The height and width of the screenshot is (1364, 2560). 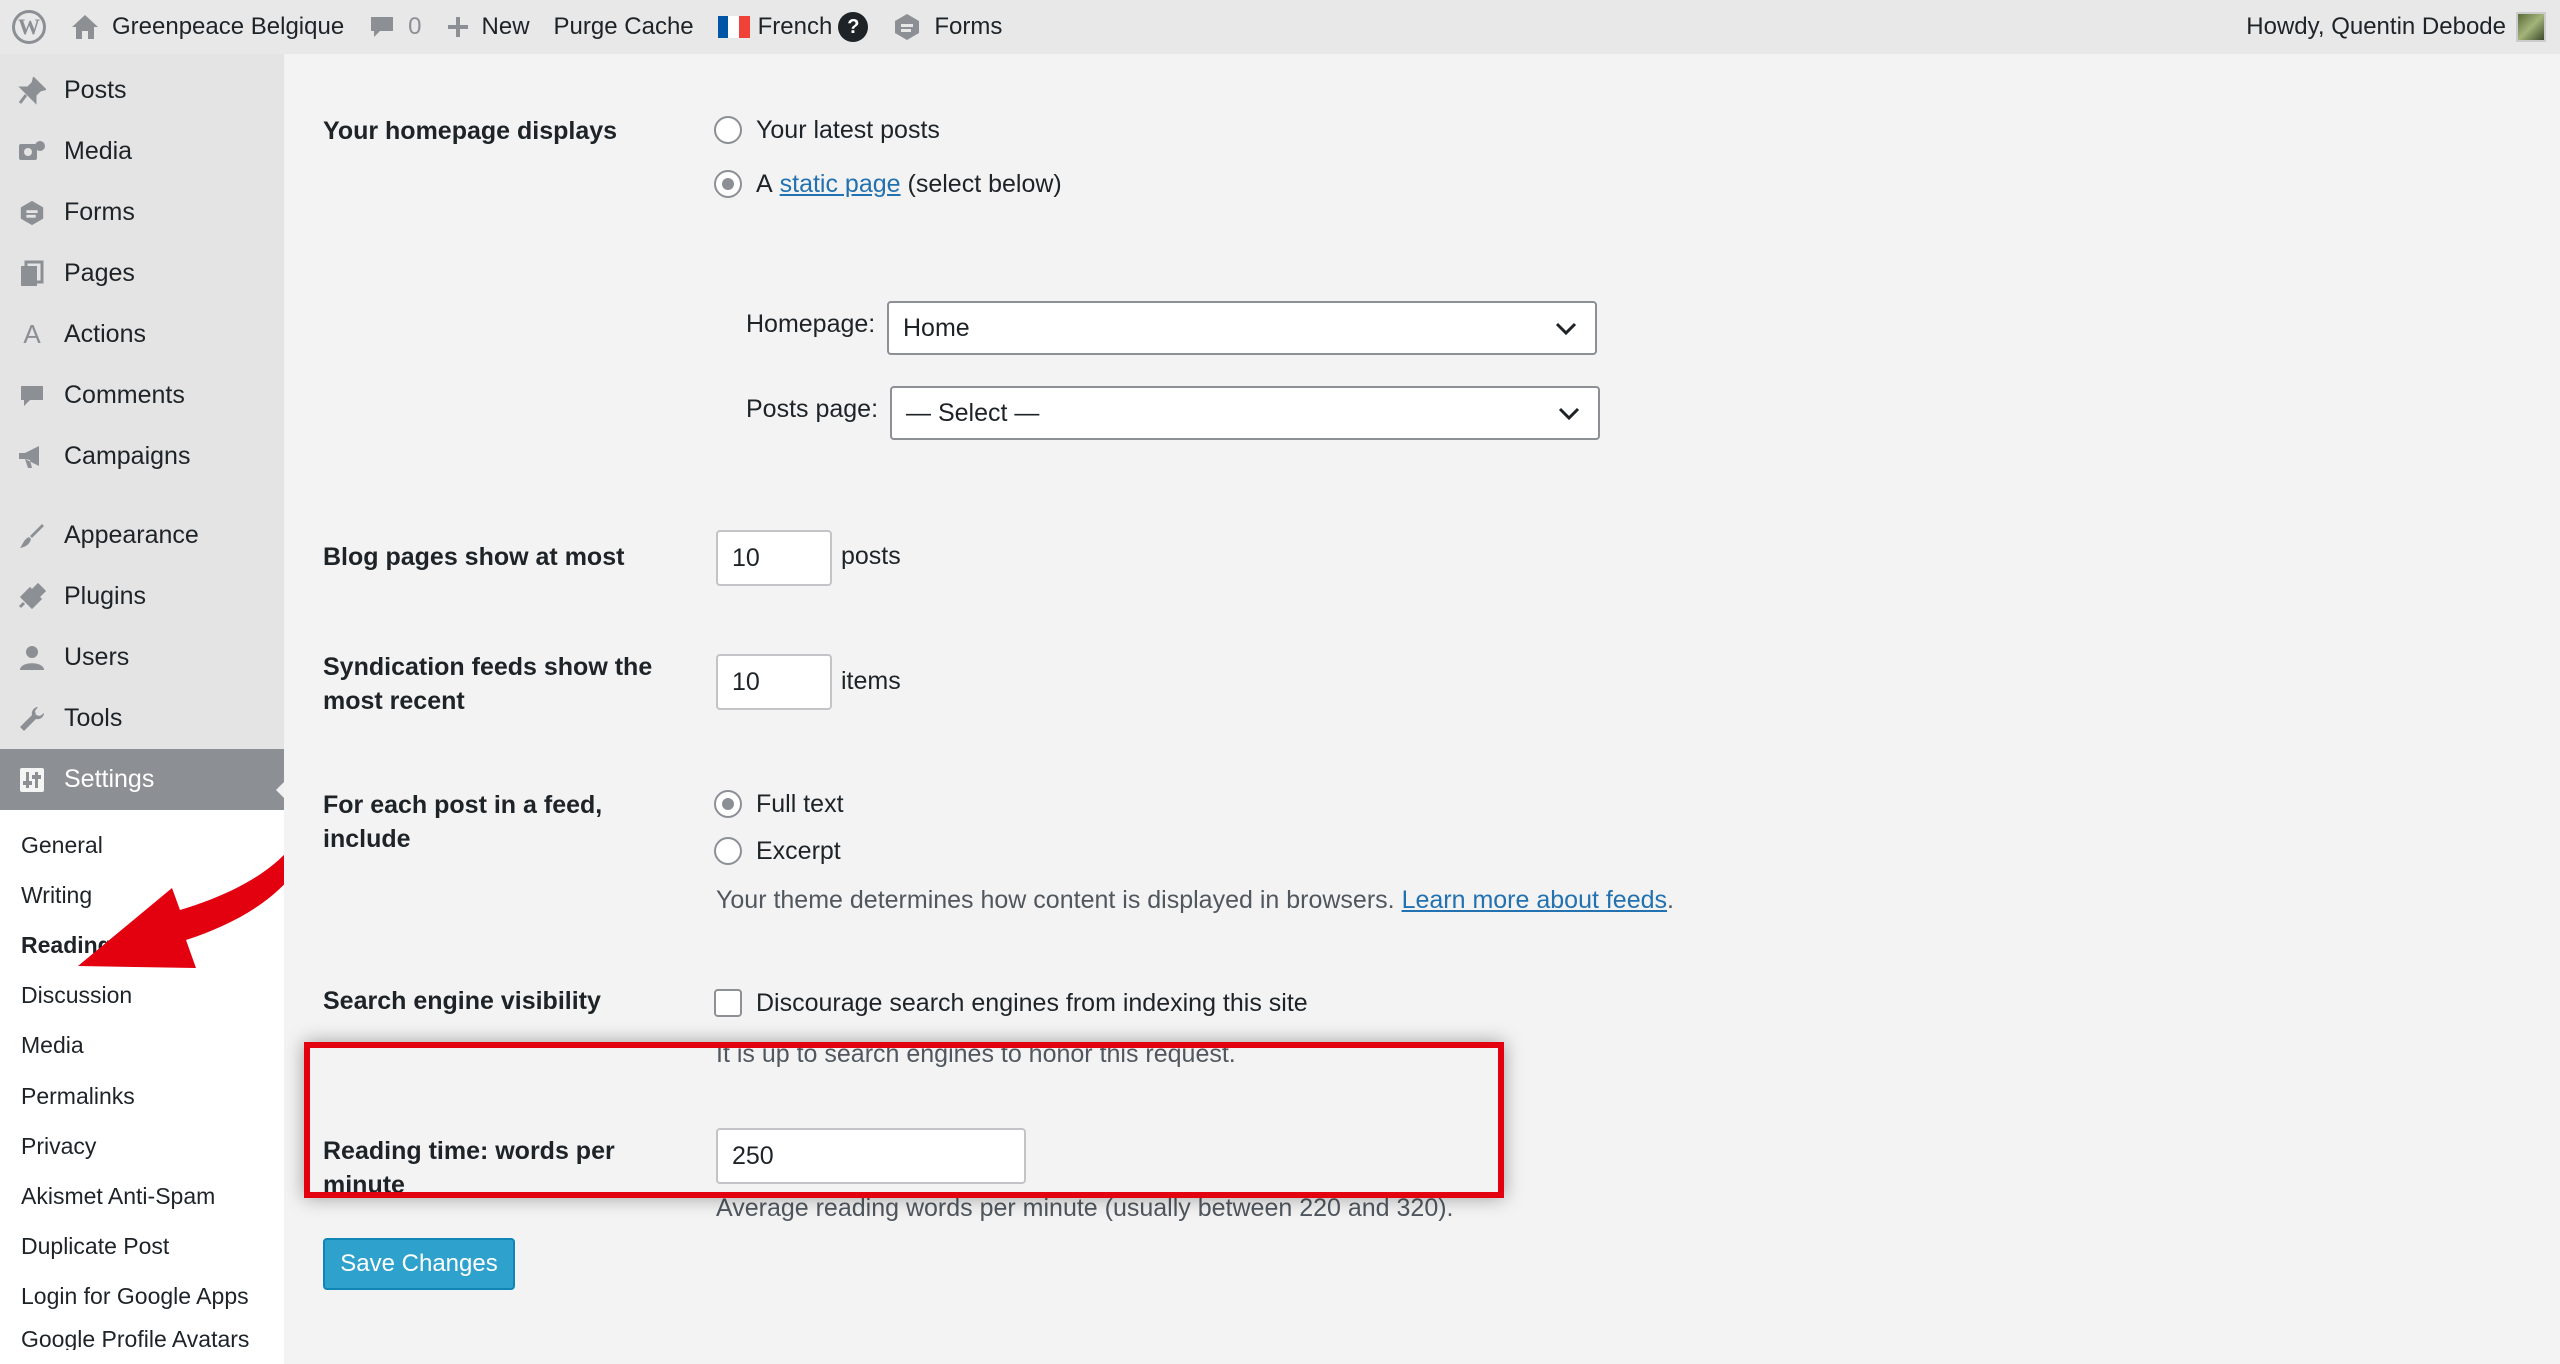 What do you see at coordinates (728, 804) in the screenshot?
I see `radio-full-text-control` at bounding box center [728, 804].